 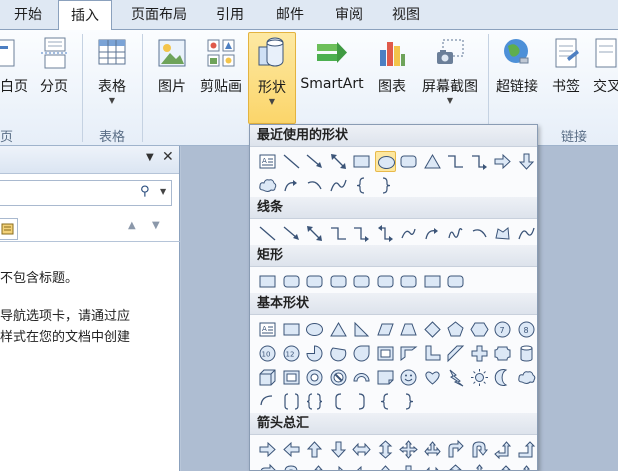 What do you see at coordinates (9, 229) in the screenshot?
I see `tab-pages-view` at bounding box center [9, 229].